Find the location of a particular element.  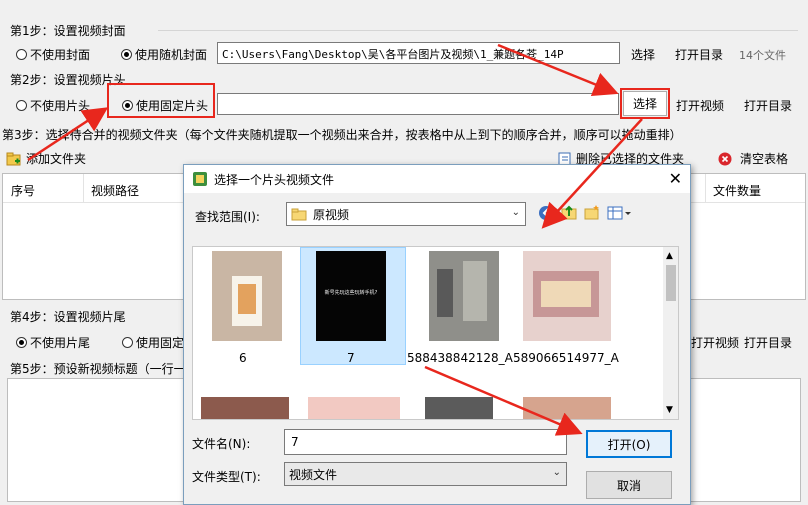

arrow-to-dialog is located at coordinates (592, 173).